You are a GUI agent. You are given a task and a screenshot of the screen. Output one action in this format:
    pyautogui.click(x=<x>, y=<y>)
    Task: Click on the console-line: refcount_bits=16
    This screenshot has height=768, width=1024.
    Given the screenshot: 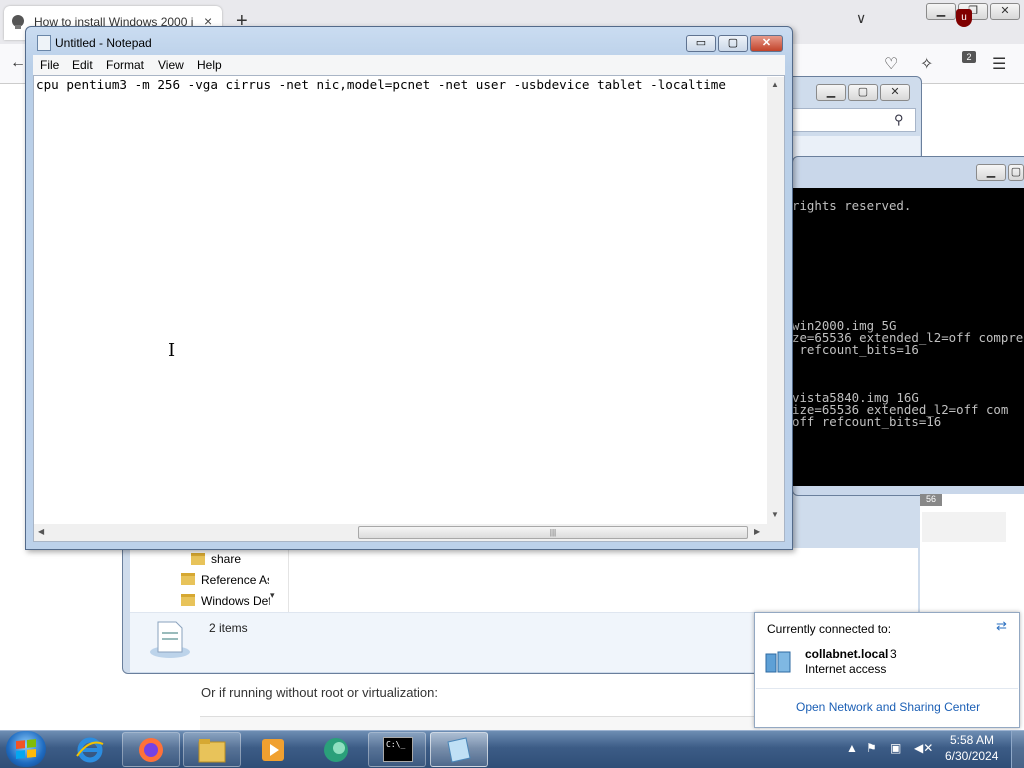 What is the action you would take?
    pyautogui.click(x=855, y=349)
    